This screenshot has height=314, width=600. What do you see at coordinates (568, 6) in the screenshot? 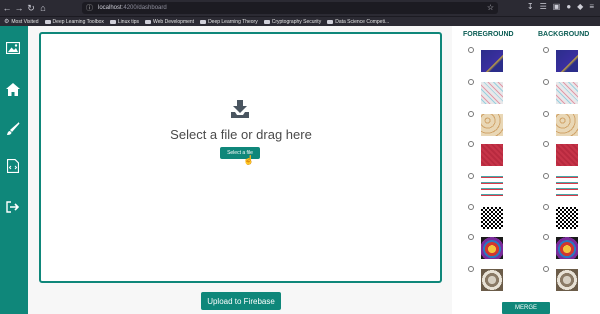
I see `account-icon: ●` at bounding box center [568, 6].